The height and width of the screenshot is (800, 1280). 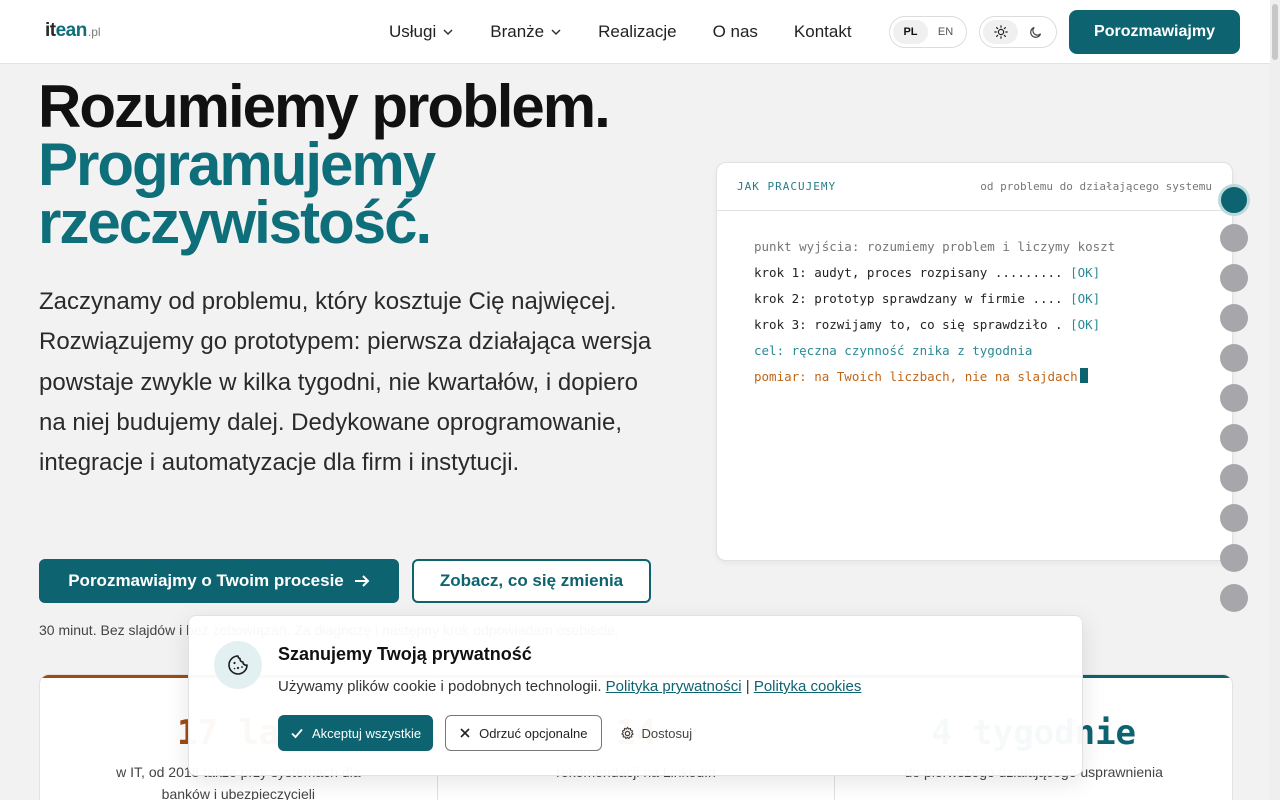 I want to click on check-icon, so click(x=297, y=733).